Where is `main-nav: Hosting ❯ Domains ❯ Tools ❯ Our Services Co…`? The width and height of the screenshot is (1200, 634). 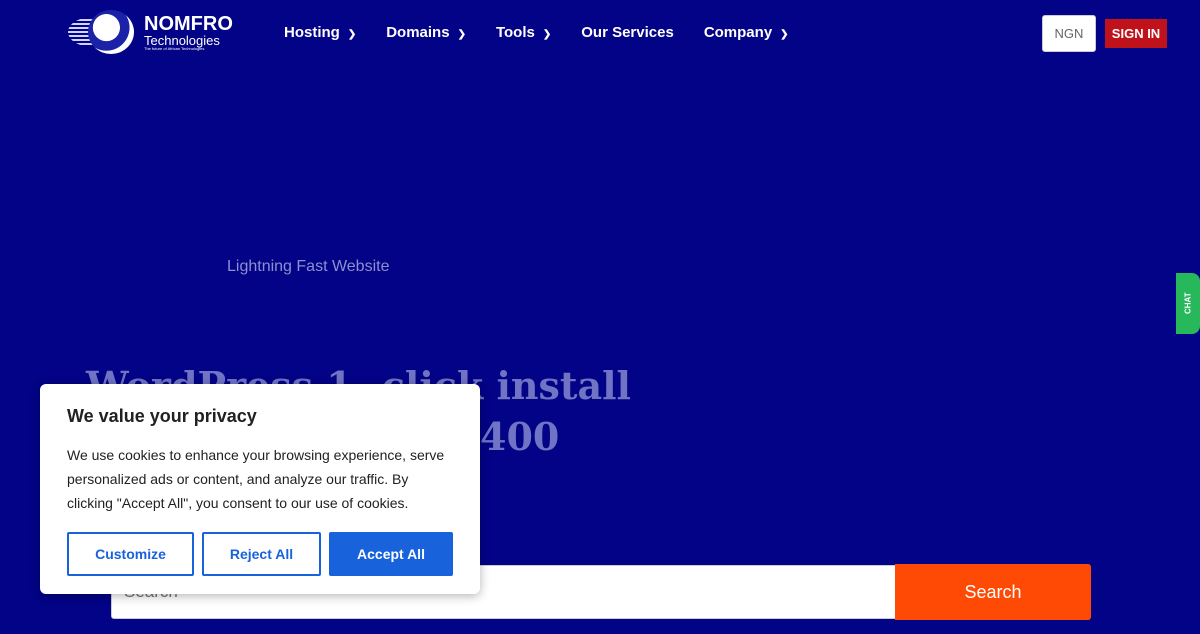 main-nav: Hosting ❯ Domains ❯ Tools ❯ Our Services Co… is located at coordinates (536, 32).